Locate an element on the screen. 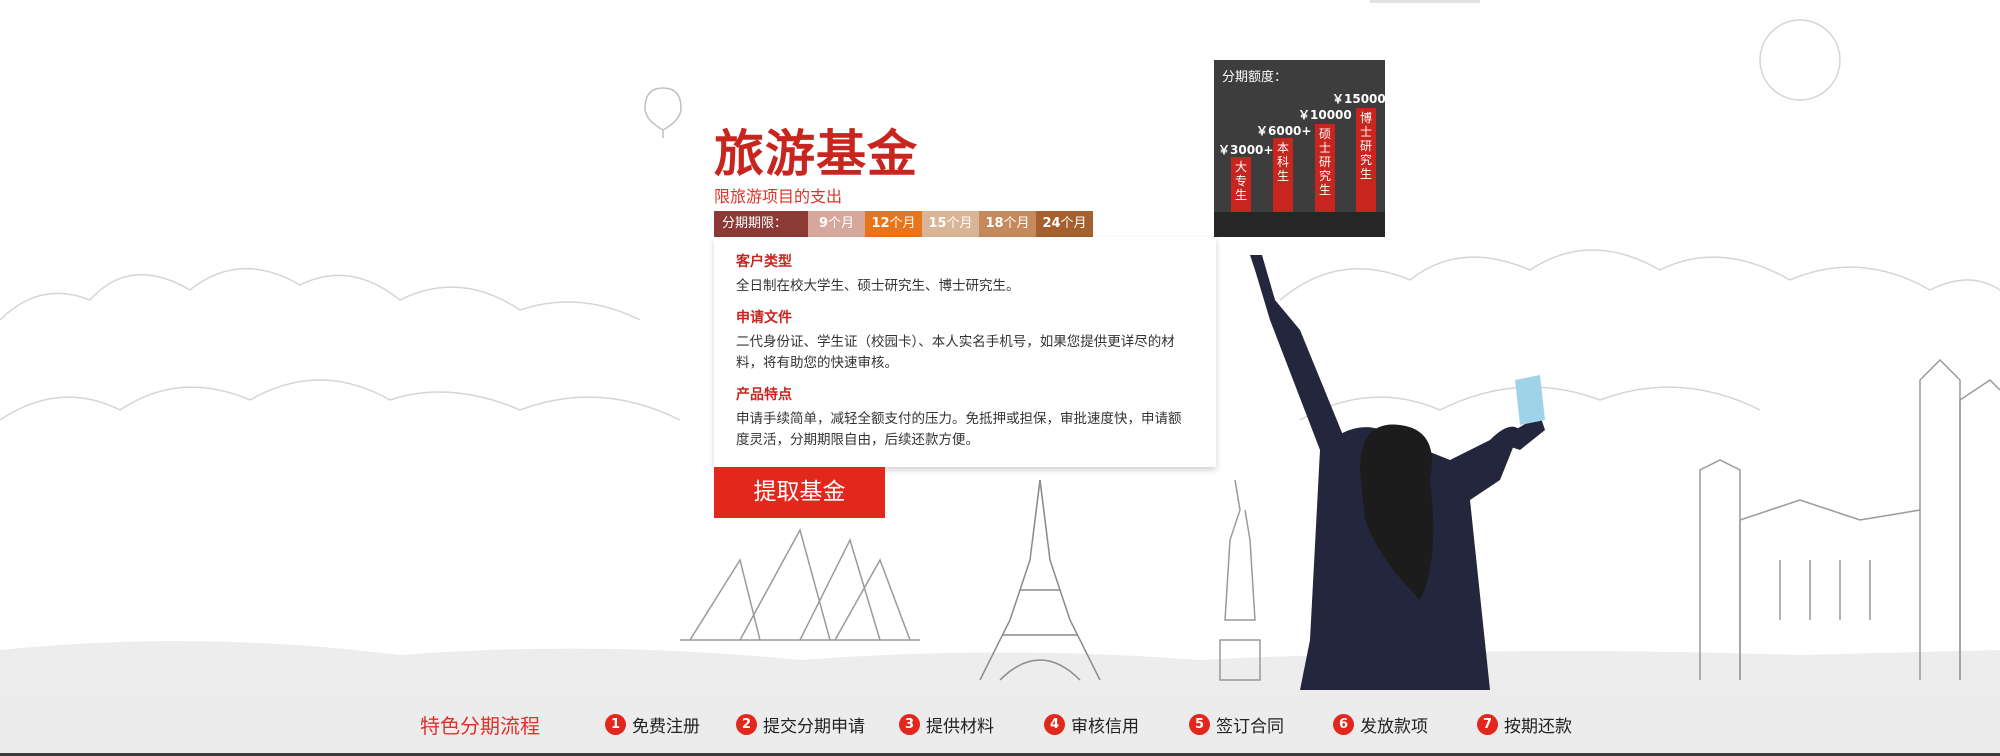 The width and height of the screenshot is (2000, 756). step-label: 发放款项 is located at coordinates (1394, 727).